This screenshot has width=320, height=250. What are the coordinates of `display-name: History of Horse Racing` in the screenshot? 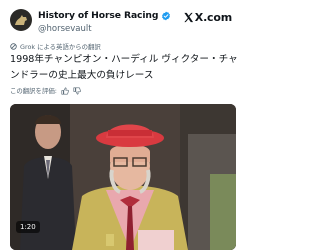 It's located at (98, 15).